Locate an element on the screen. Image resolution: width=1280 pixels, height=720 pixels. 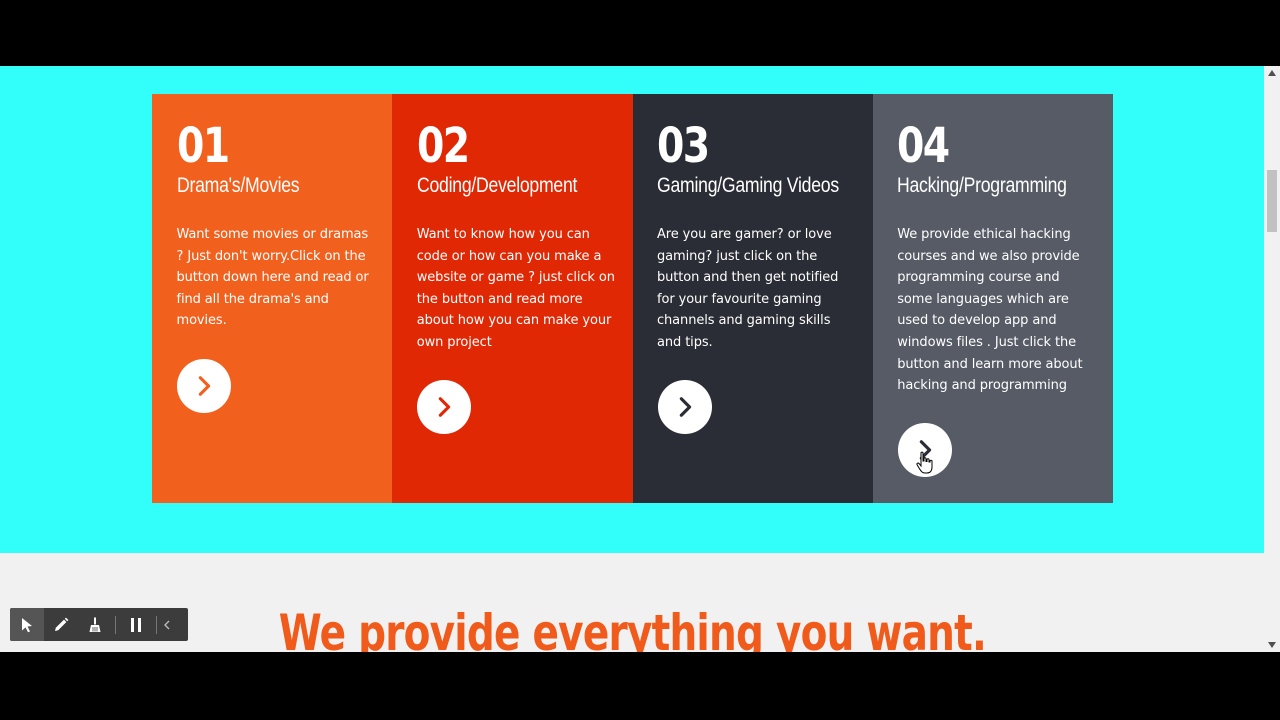
collapse-chevron-icon is located at coordinates (167, 624).